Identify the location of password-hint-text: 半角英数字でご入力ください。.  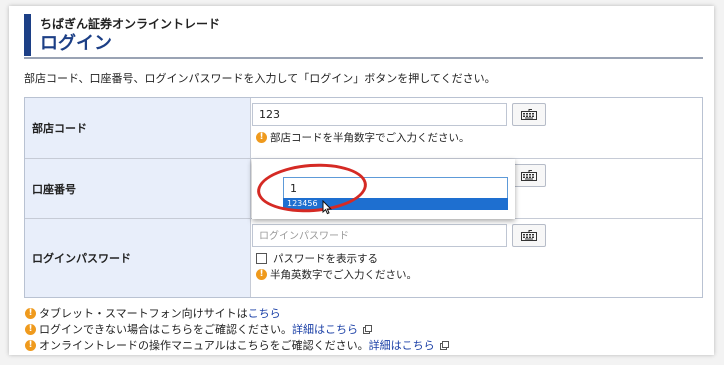
(343, 275).